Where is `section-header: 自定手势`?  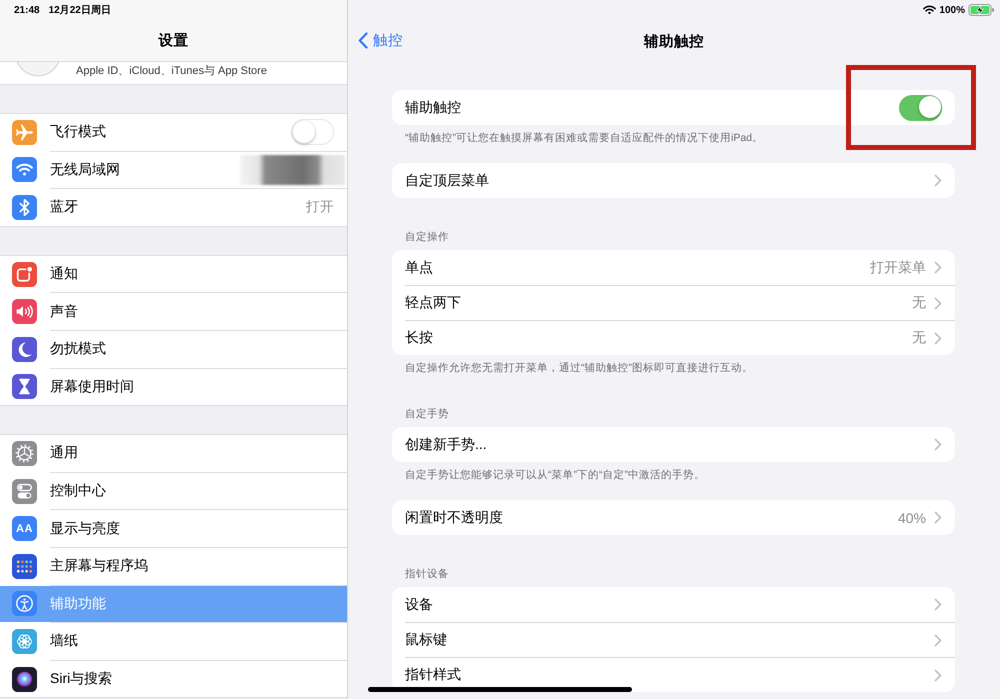 section-header: 自定手势 is located at coordinates (427, 414).